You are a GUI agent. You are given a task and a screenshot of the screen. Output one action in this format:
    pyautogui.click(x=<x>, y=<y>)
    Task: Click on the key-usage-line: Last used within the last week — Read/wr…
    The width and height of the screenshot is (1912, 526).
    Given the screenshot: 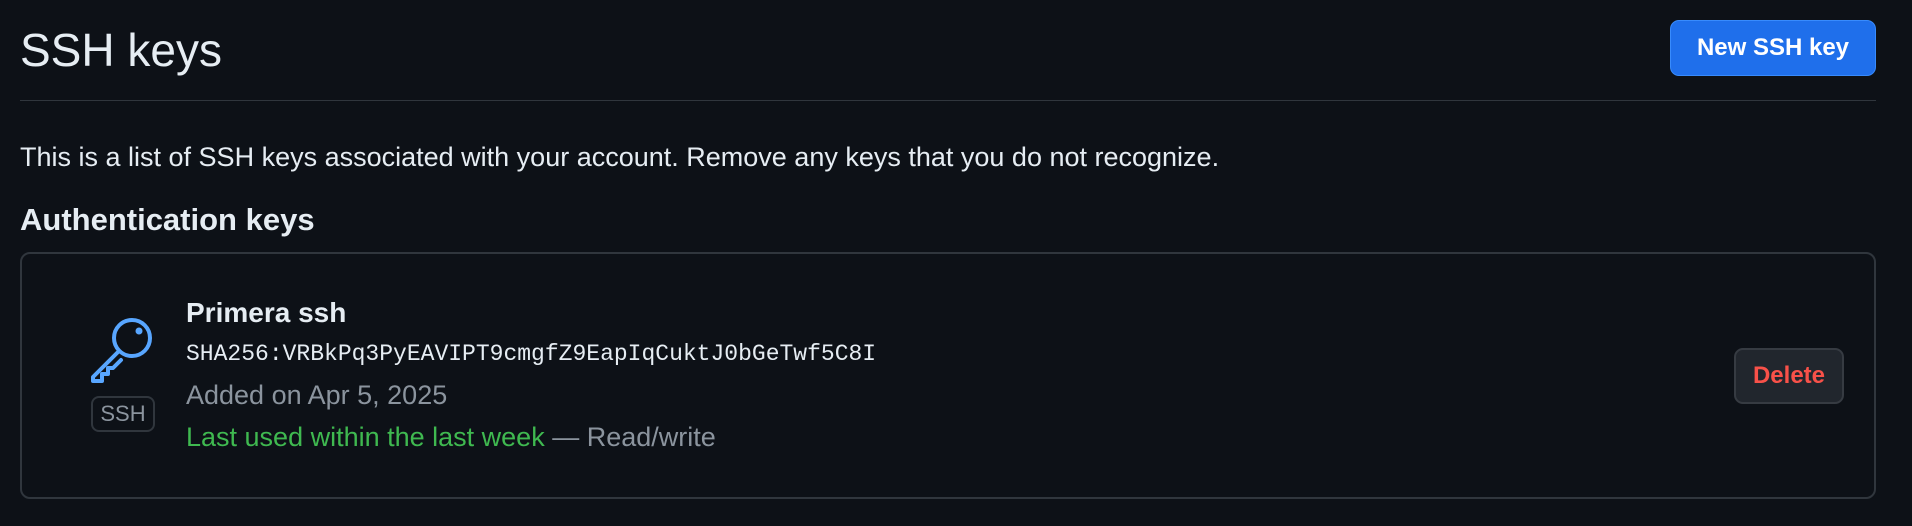 What is the action you would take?
    pyautogui.click(x=531, y=437)
    